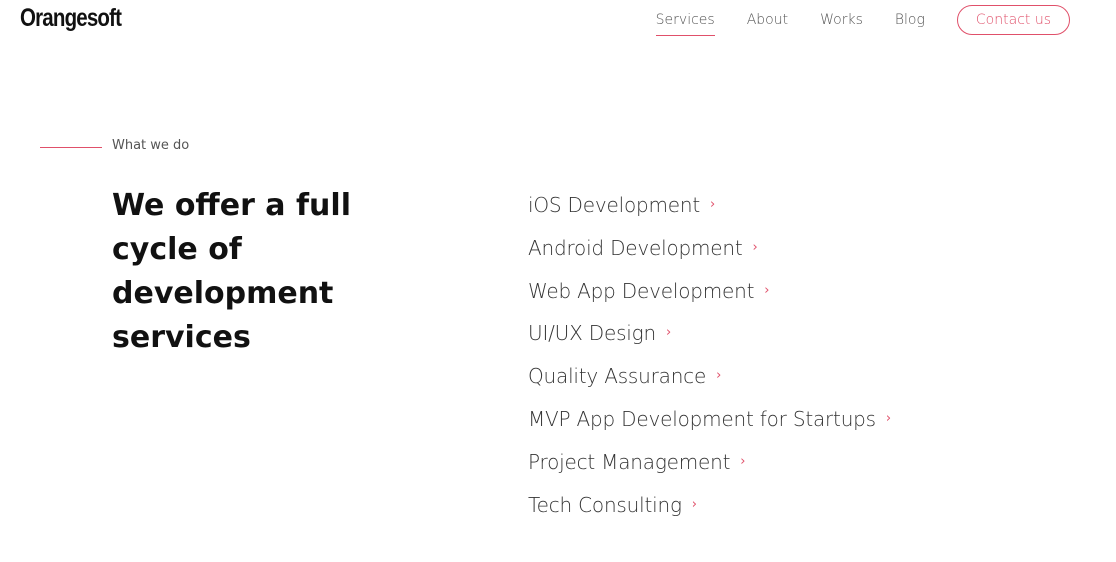 The image size is (1116, 562). I want to click on nav-works: Works, so click(841, 20).